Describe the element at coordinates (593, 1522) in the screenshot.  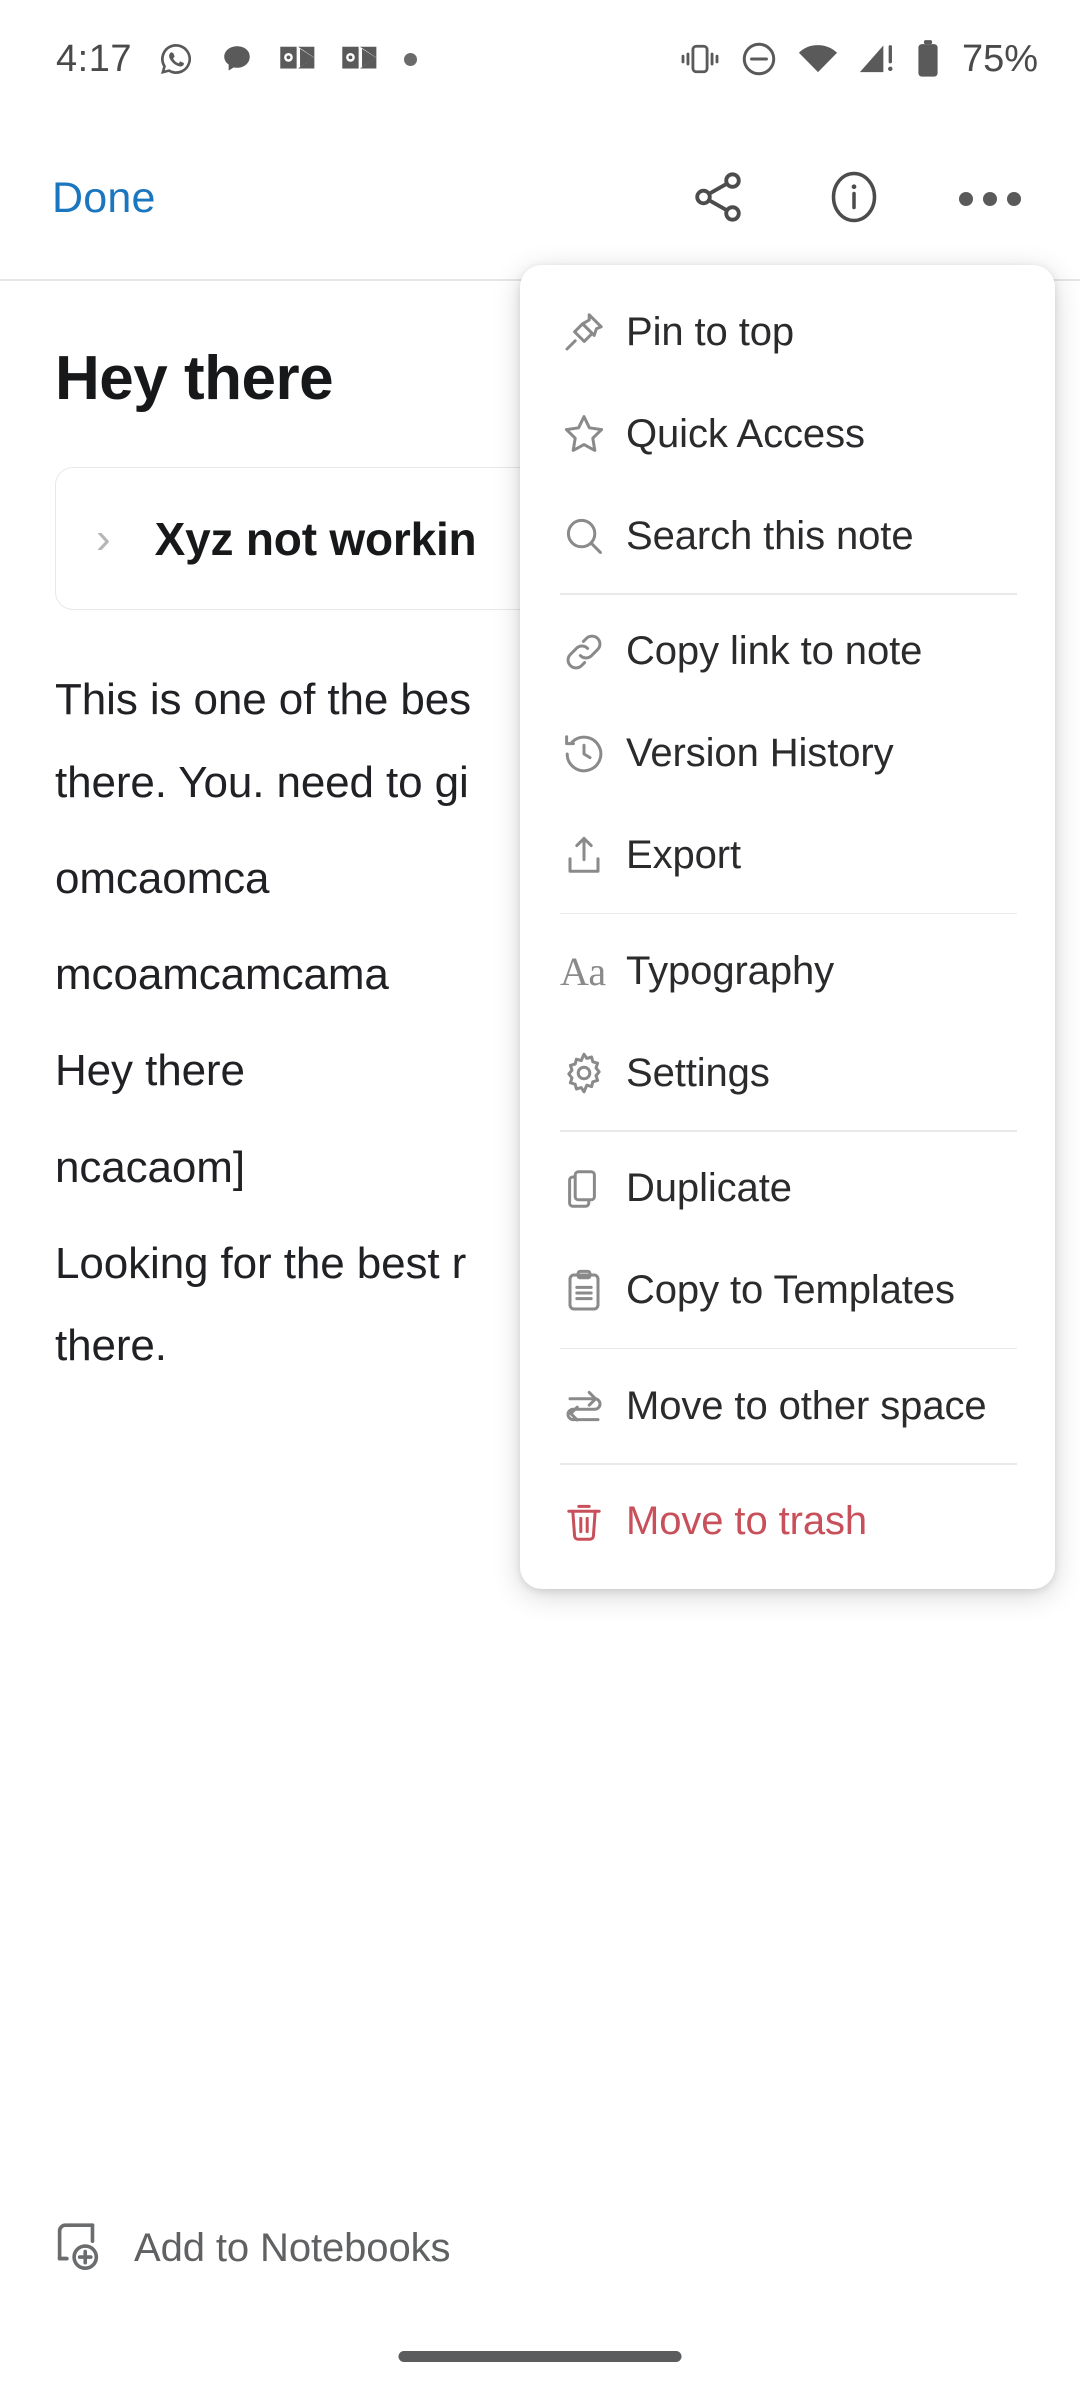
I see `trash-icon` at that location.